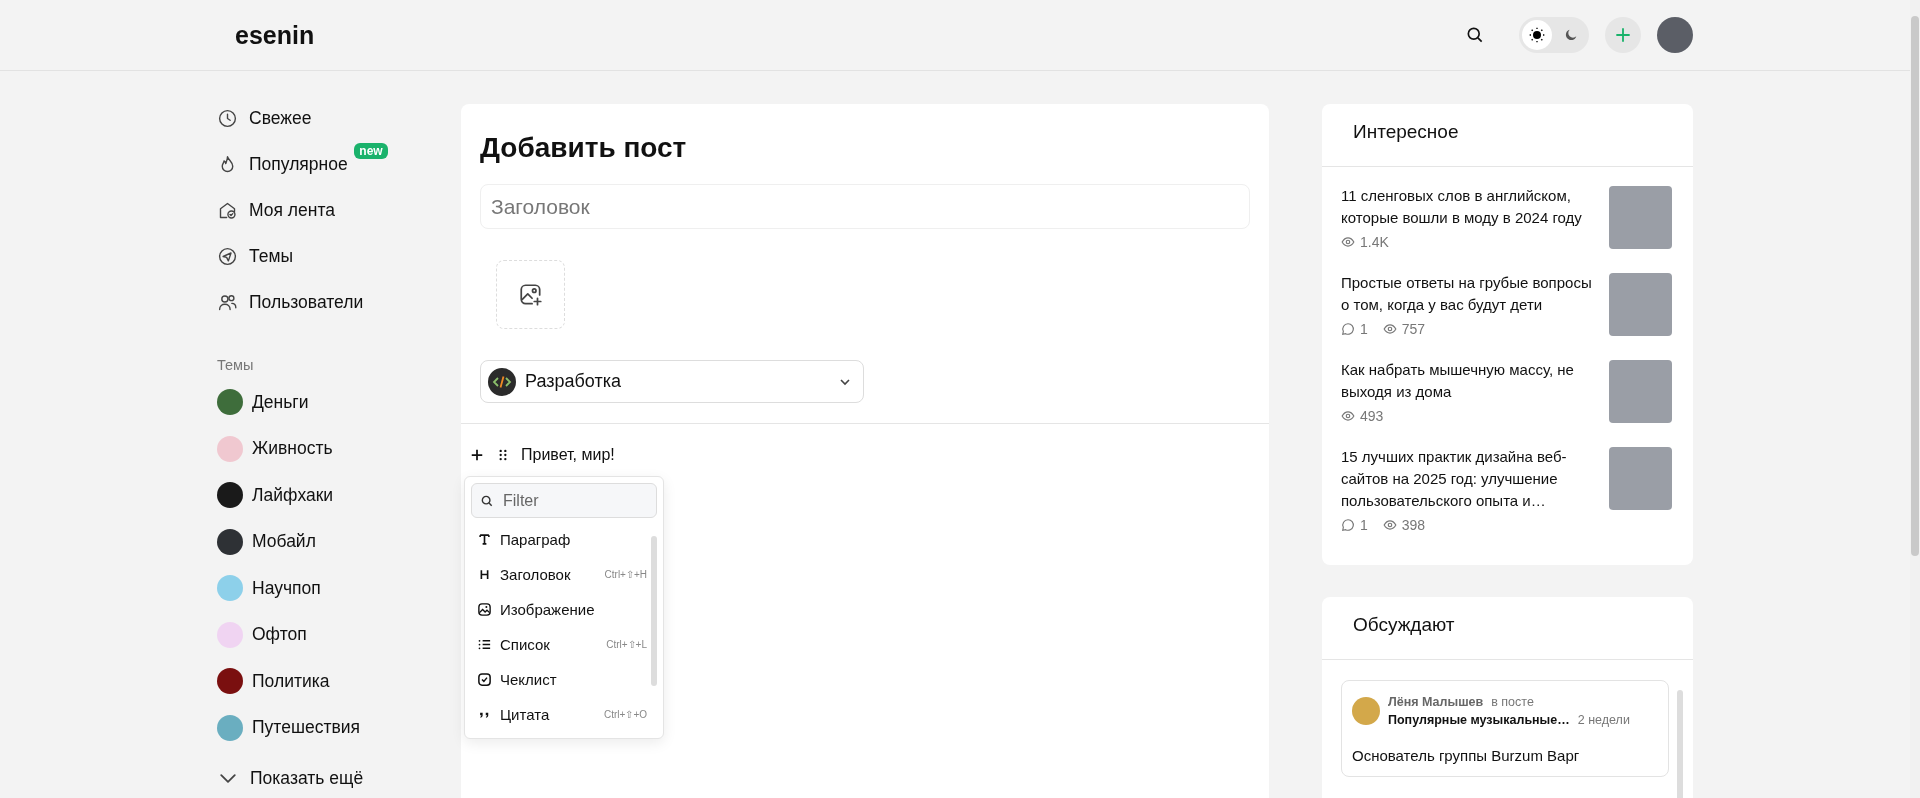 The width and height of the screenshot is (1920, 798). Describe the element at coordinates (484, 644) in the screenshot. I see `list-icon` at that location.